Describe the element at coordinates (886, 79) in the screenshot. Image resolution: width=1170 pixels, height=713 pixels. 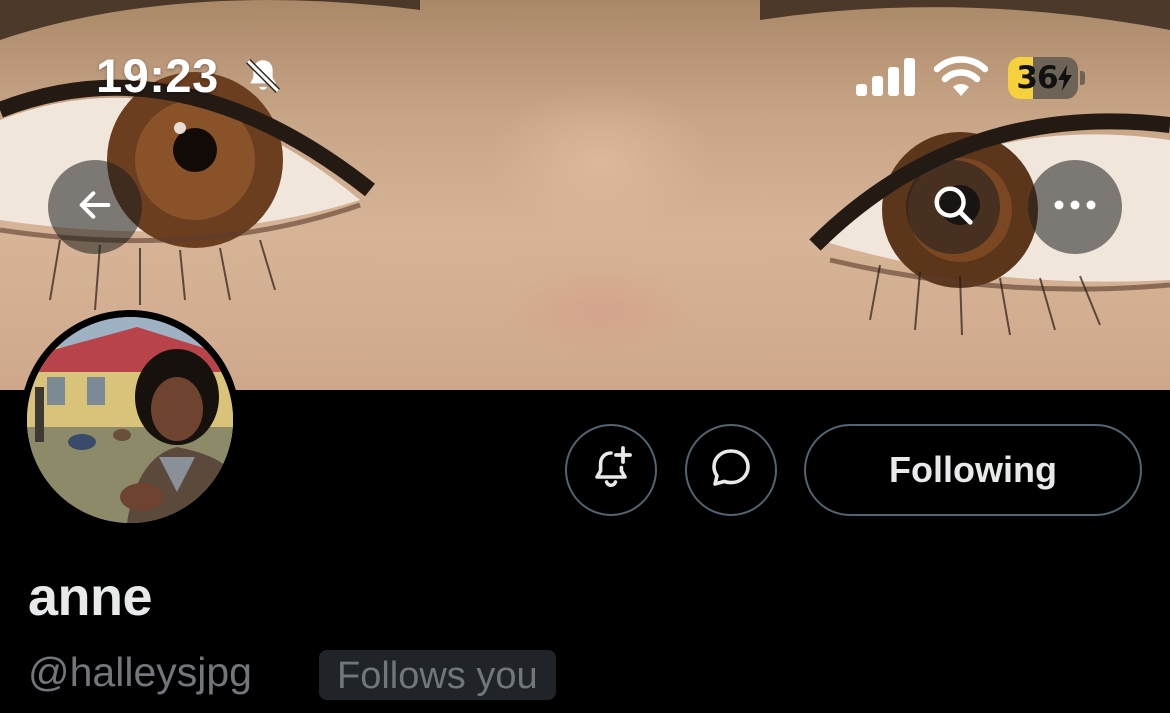
I see `cellular-signal-icon` at that location.